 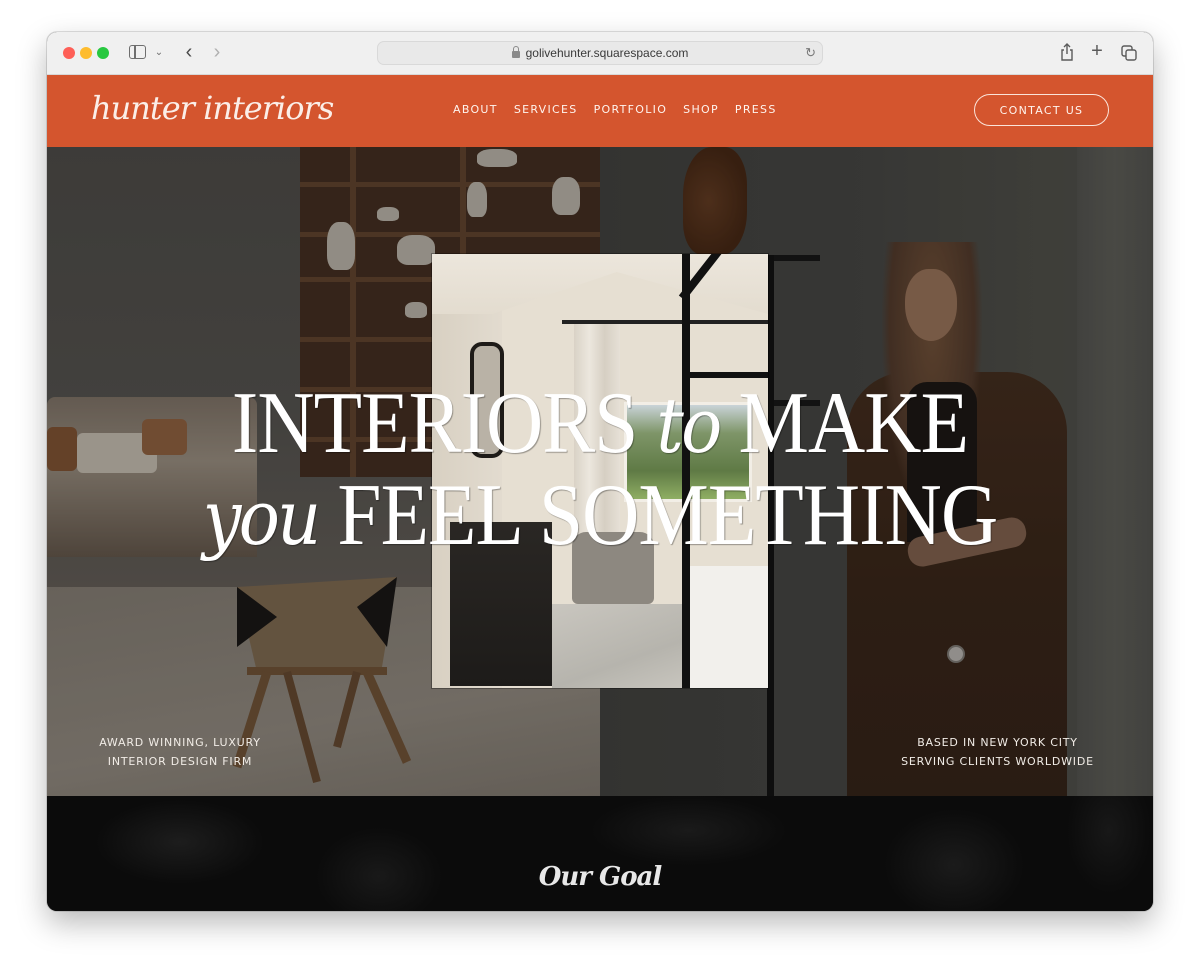 I want to click on bedroom-bed, so click(x=725, y=627).